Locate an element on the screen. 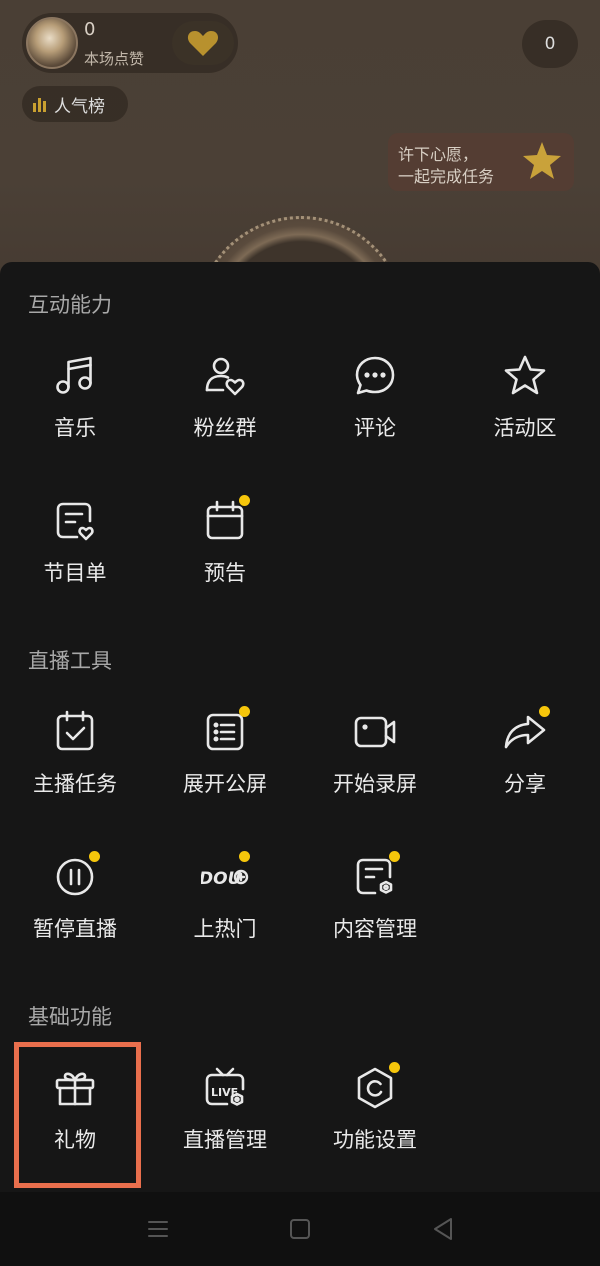  item-share: 分享 is located at coordinates (525, 767).